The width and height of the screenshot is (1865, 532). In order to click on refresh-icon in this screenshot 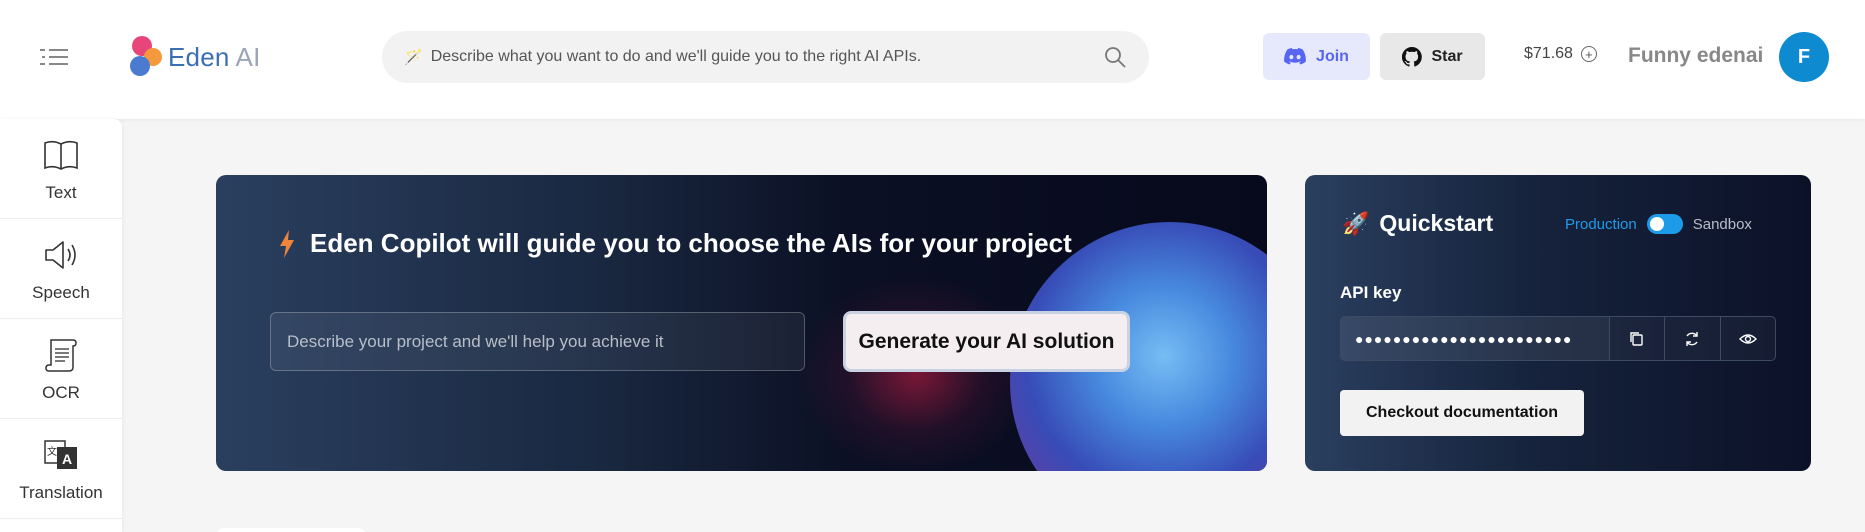, I will do `click(1692, 338)`.